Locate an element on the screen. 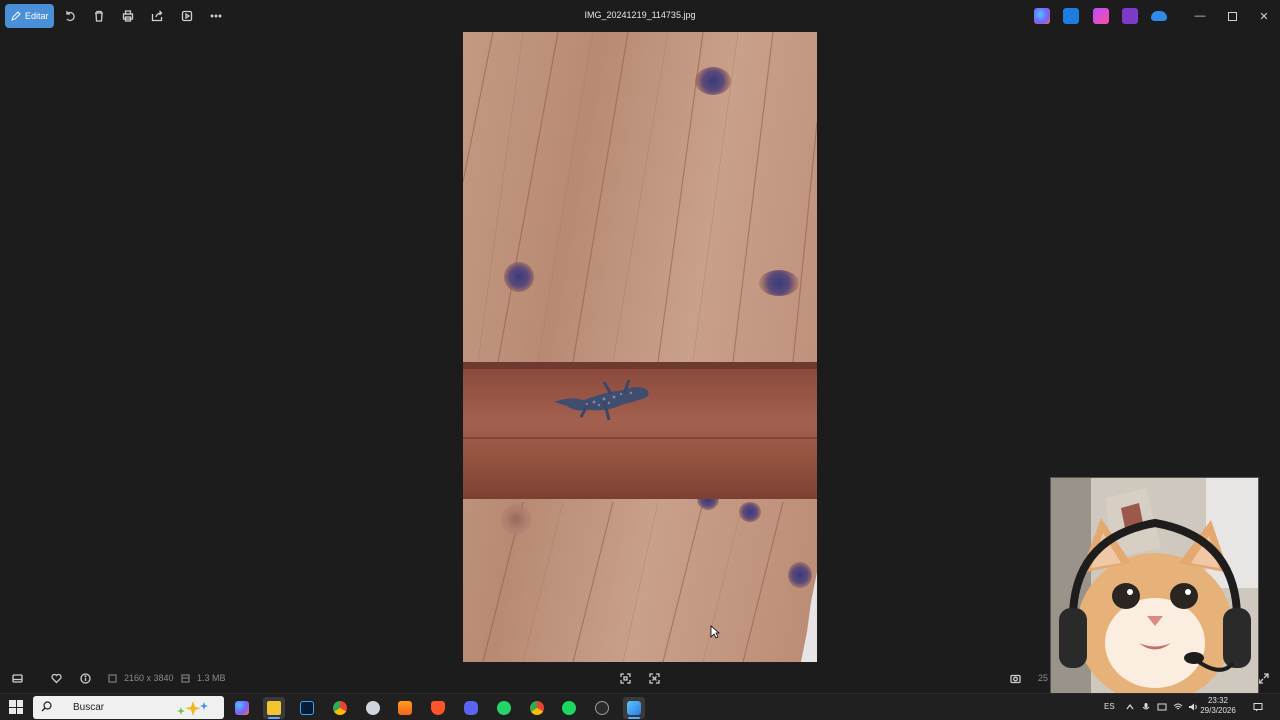  wifi-icon is located at coordinates (1178, 707).